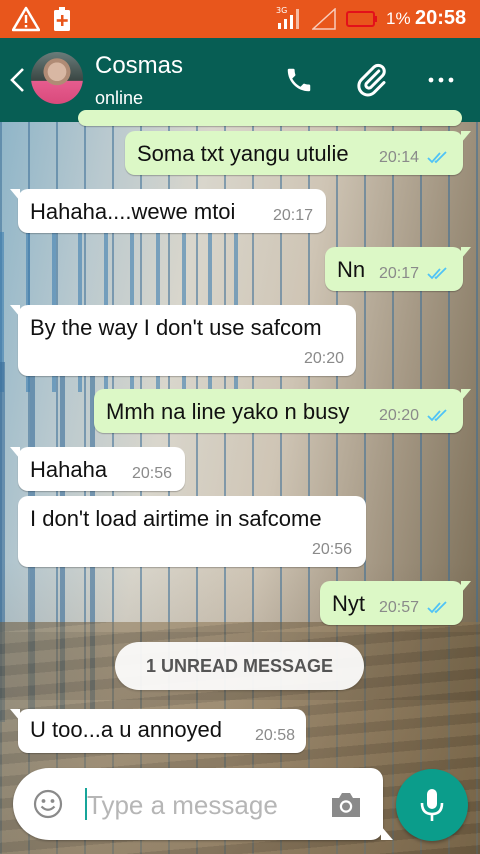 The width and height of the screenshot is (480, 854). Describe the element at coordinates (228, 411) in the screenshot. I see `message-text: Mmh na line yako n busy` at that location.